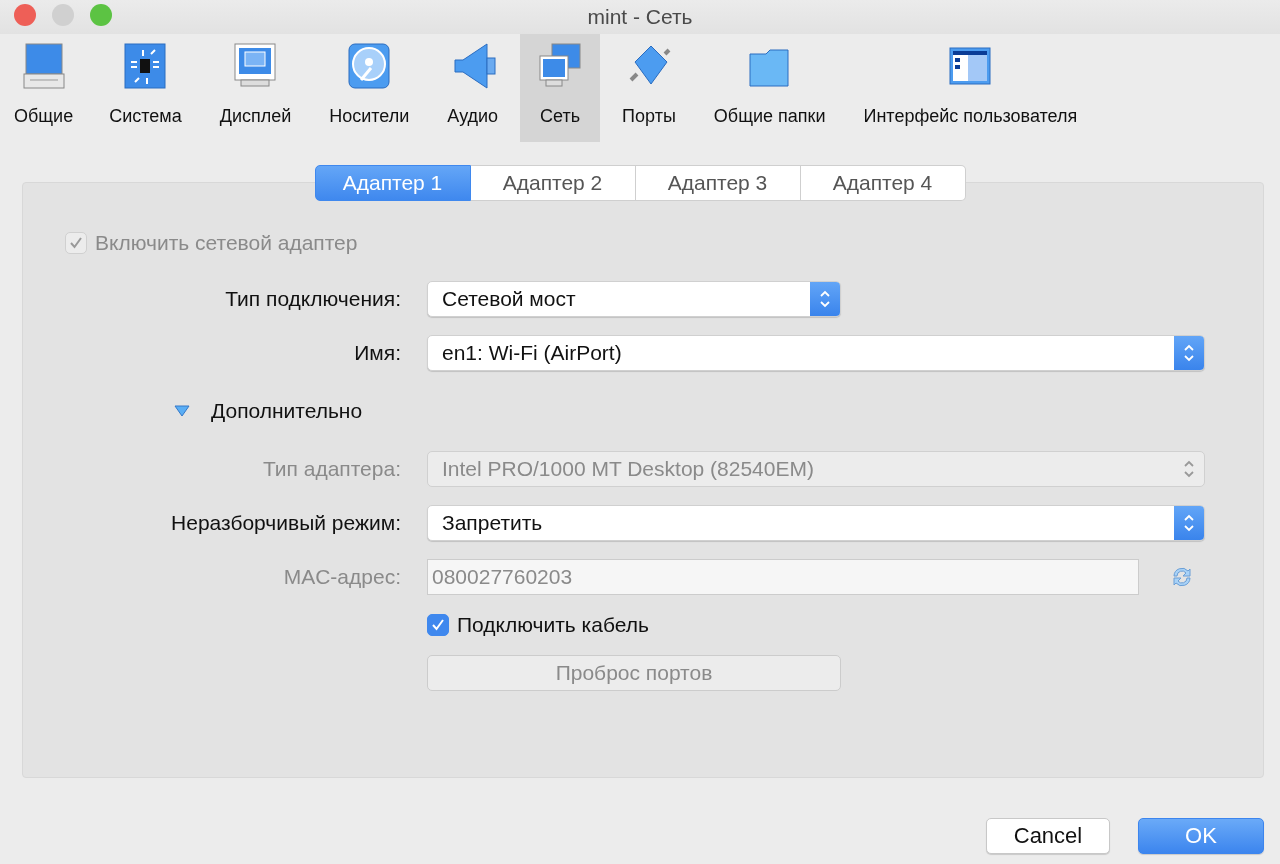 This screenshot has height=864, width=1280. I want to click on window-title: mint - Сеть, so click(640, 17).